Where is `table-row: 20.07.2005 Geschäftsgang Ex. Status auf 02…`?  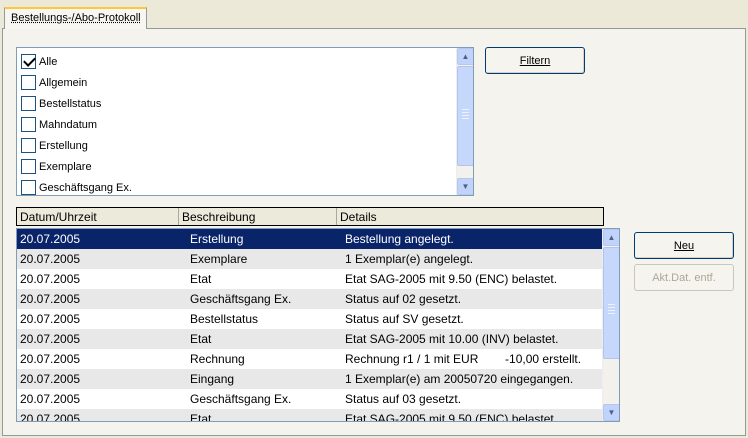
table-row: 20.07.2005 Geschäftsgang Ex. Status auf 02… is located at coordinates (310, 299).